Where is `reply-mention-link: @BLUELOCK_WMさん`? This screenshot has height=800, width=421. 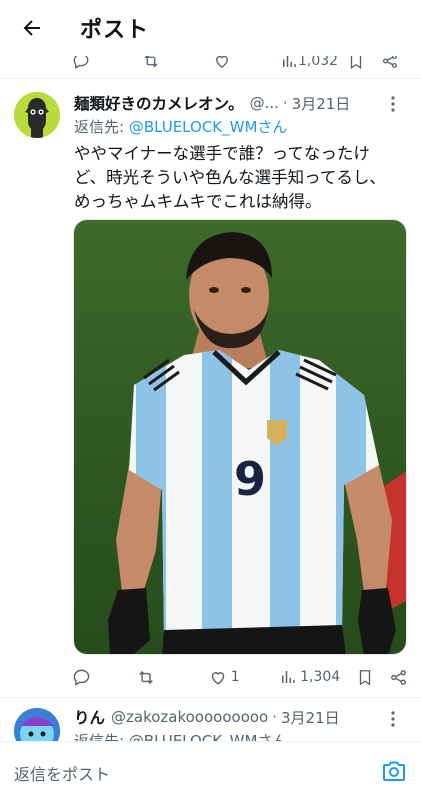 reply-mention-link: @BLUELOCK_WMさん is located at coordinates (208, 127).